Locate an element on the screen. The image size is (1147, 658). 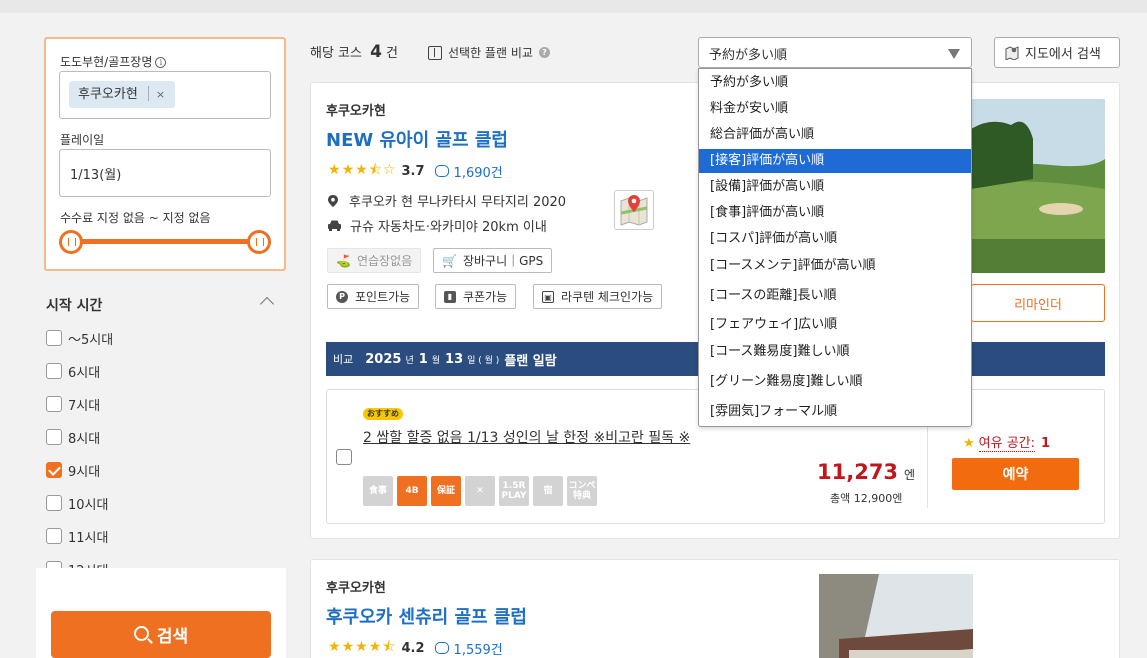
book-button: 예약 is located at coordinates (1015, 474).